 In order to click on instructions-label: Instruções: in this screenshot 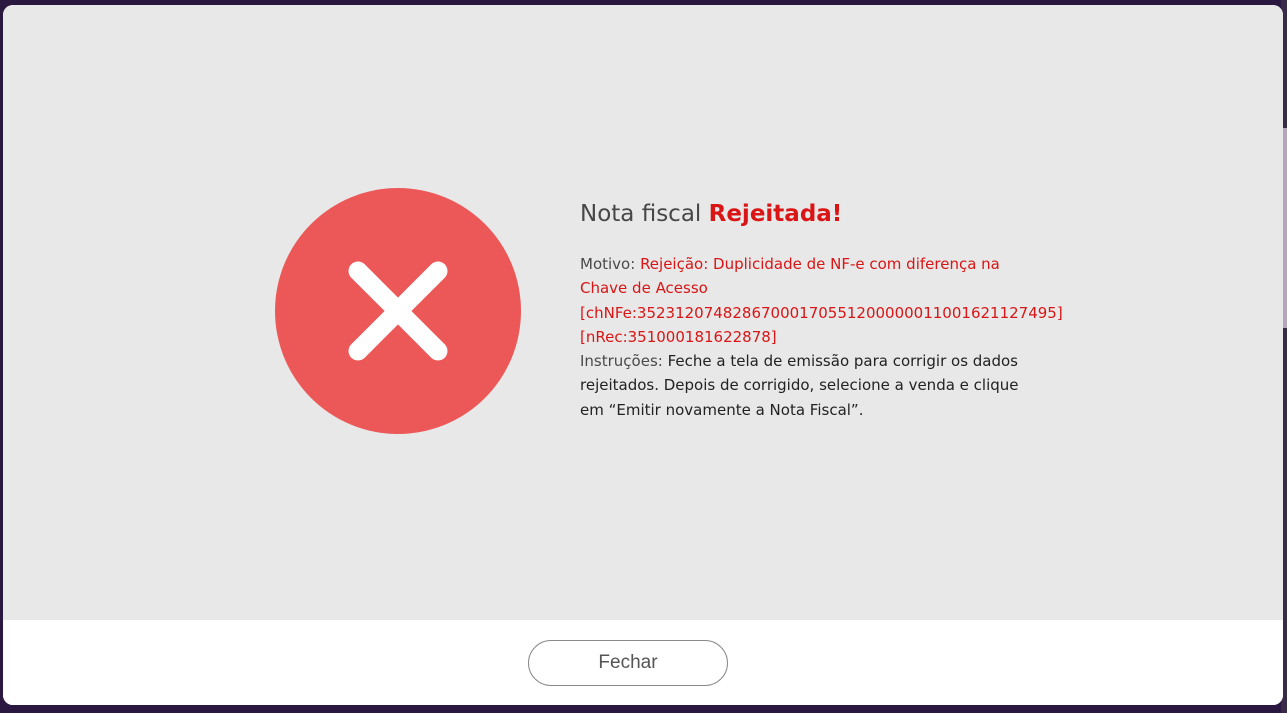, I will do `click(621, 361)`.